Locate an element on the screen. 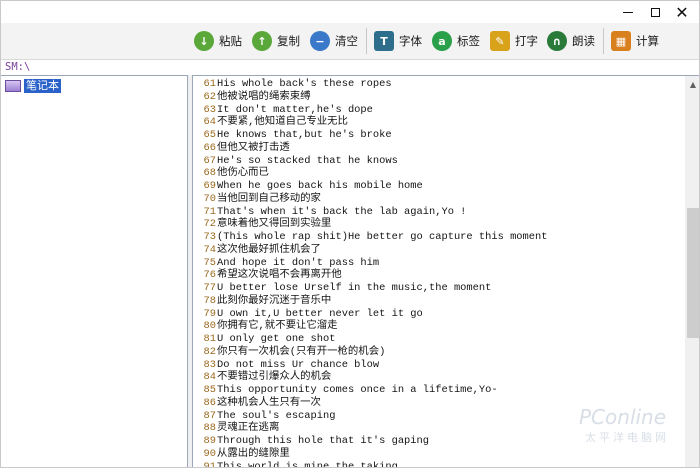 The width and height of the screenshot is (700, 468). editor-line: 69 When he goes back his mobile home is located at coordinates (439, 186).